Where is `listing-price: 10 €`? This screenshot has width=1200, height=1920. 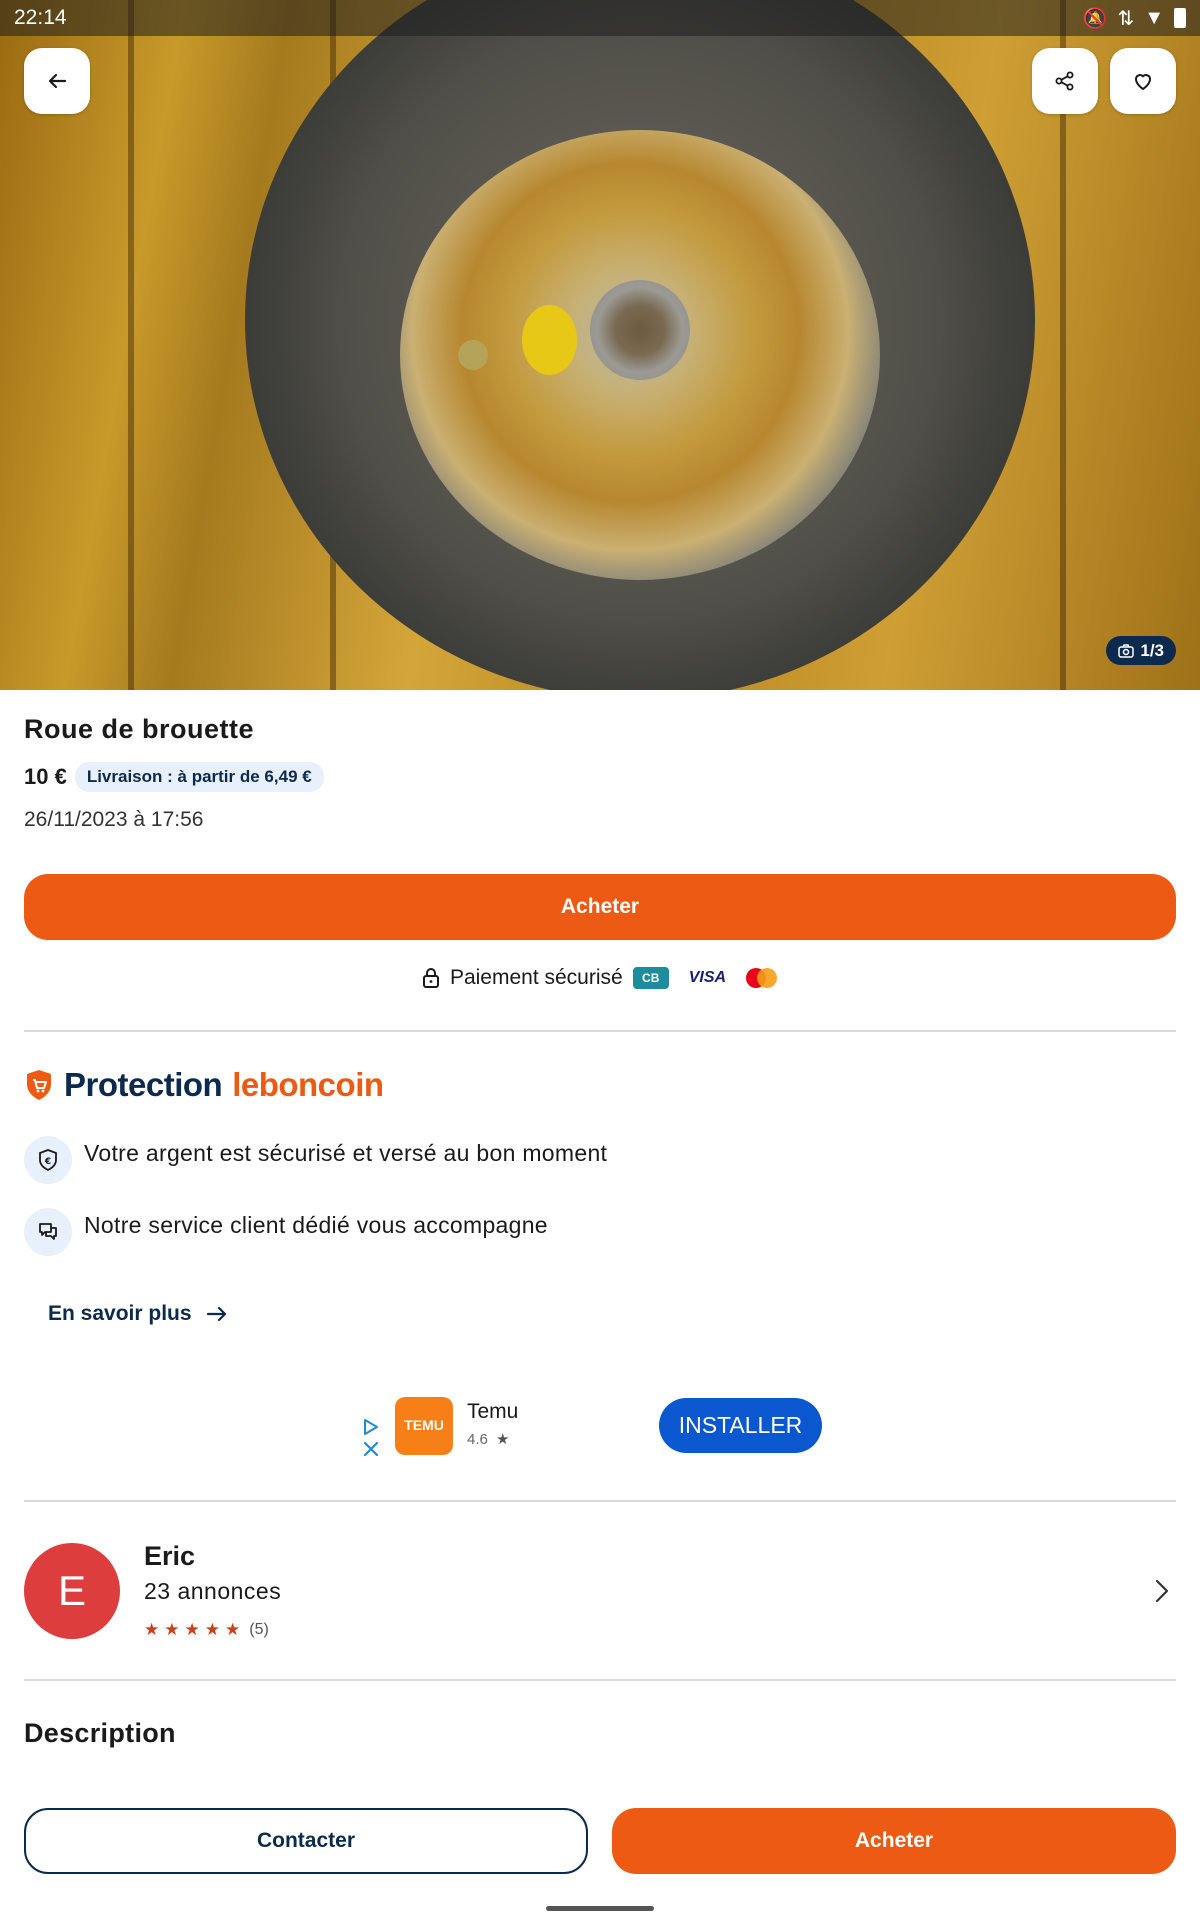
listing-price: 10 € is located at coordinates (45, 776).